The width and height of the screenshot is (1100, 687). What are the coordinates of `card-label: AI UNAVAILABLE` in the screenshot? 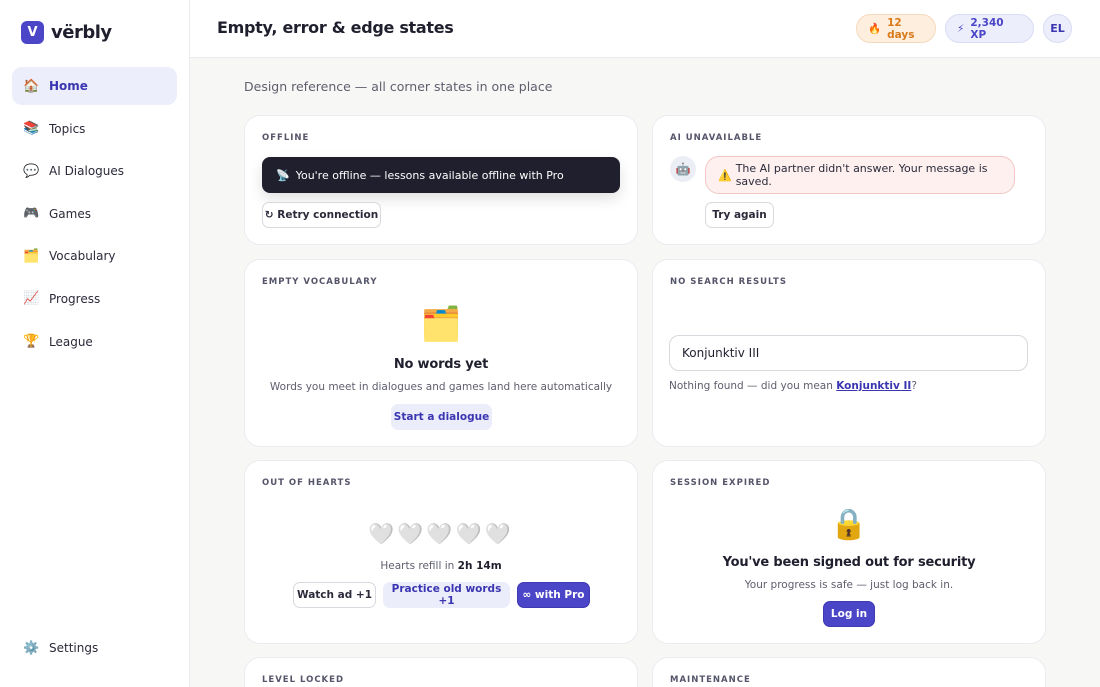 It's located at (716, 138).